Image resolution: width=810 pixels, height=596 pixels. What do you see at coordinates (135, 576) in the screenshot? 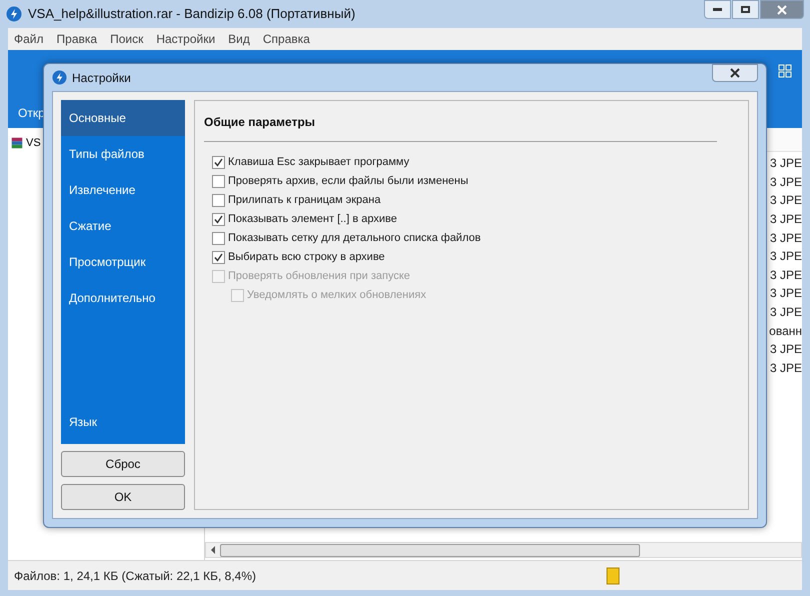
I see `status-text: Файлов: 1, 24,1 КБ (Сжатый: 22,1 КБ, 8,4%)` at bounding box center [135, 576].